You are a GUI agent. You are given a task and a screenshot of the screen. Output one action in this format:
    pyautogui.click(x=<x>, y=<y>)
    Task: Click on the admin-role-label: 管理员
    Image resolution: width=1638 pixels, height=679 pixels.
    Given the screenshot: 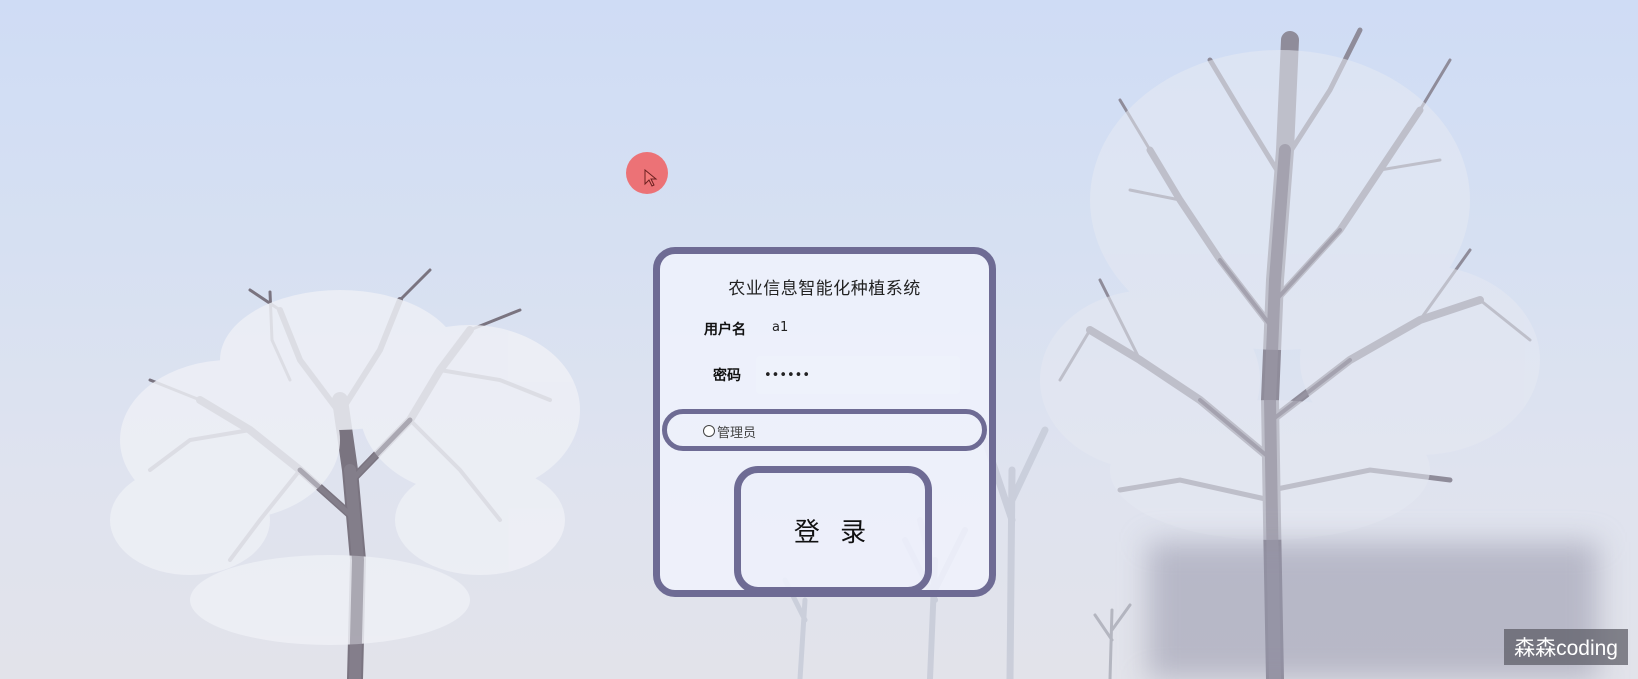 What is the action you would take?
    pyautogui.click(x=736, y=431)
    